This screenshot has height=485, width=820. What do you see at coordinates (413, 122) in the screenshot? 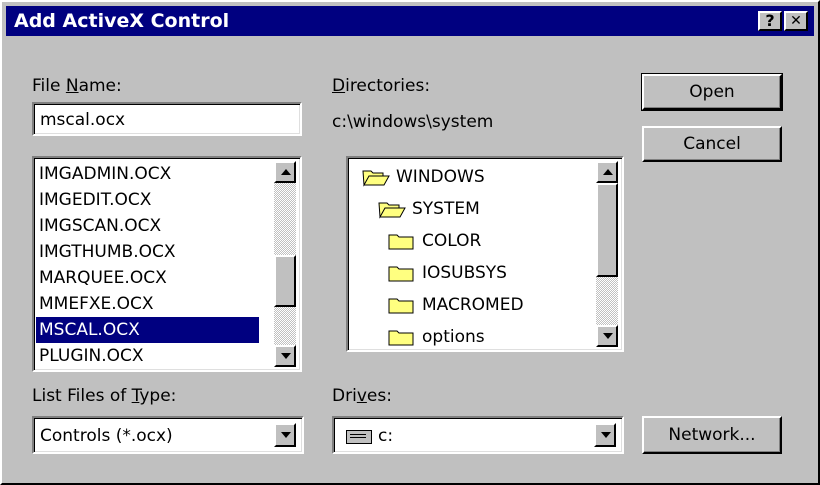
I see `current-path: c:\windows\system` at bounding box center [413, 122].